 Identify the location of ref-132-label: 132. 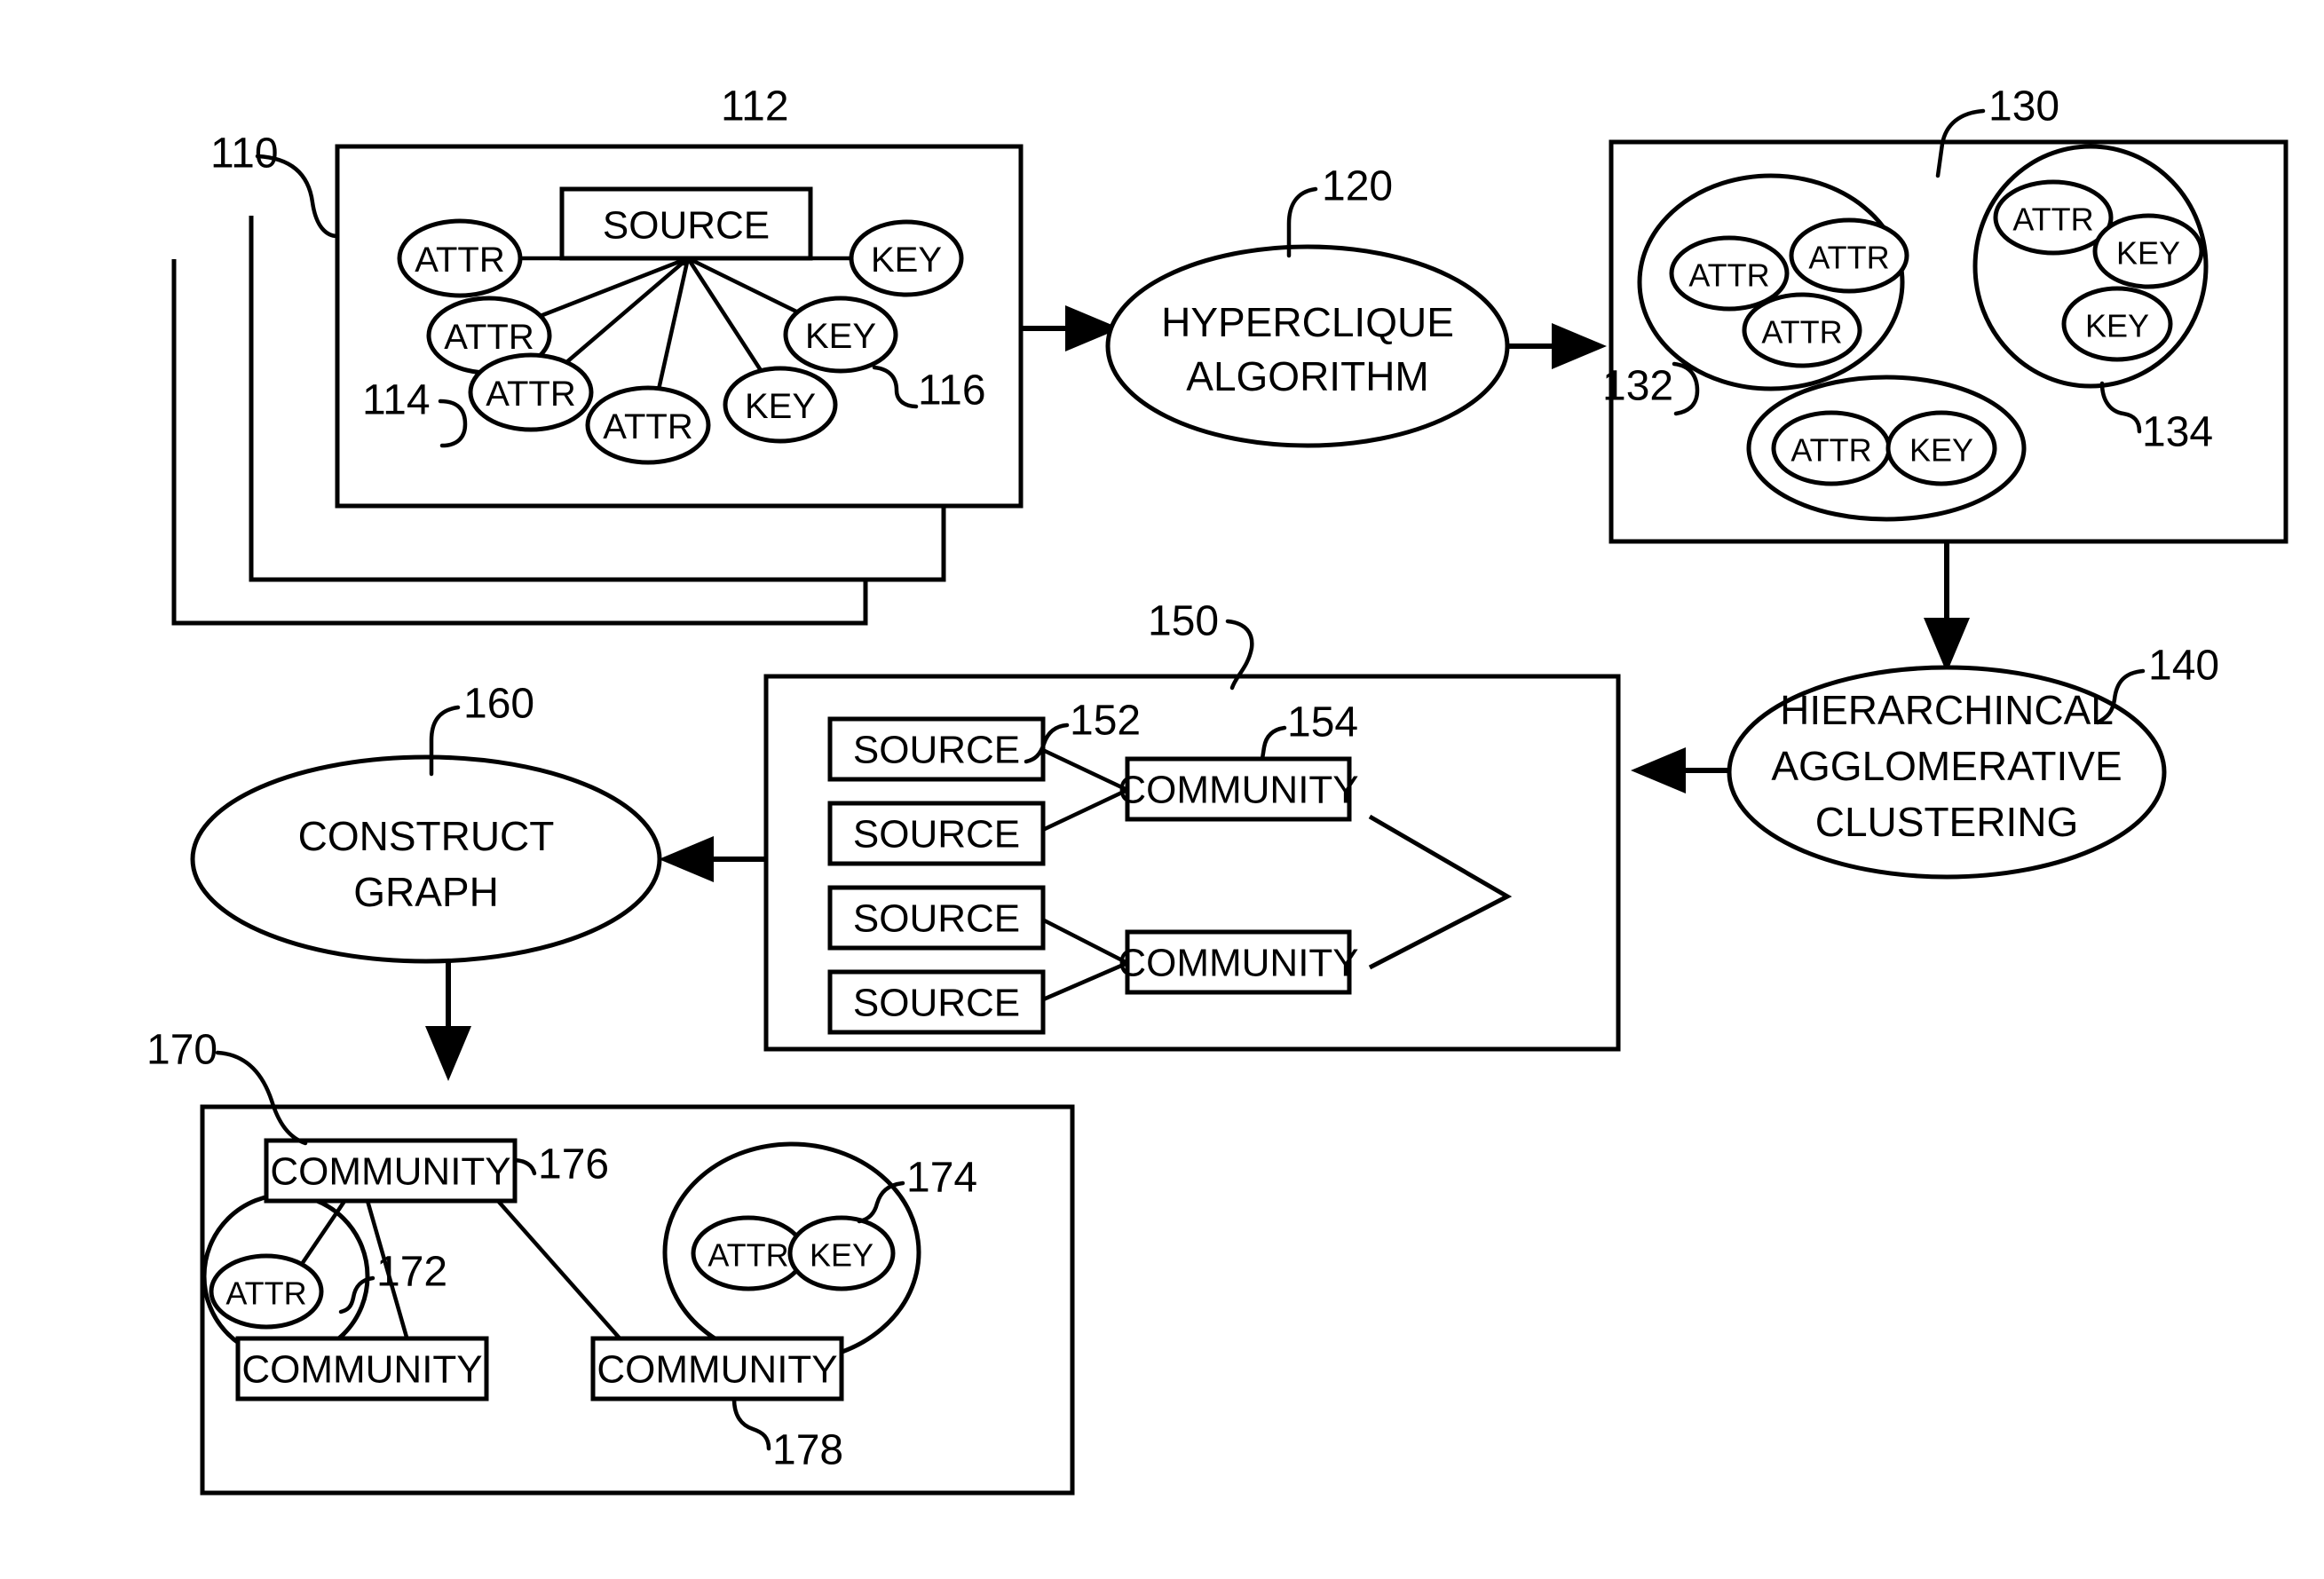
(1637, 386).